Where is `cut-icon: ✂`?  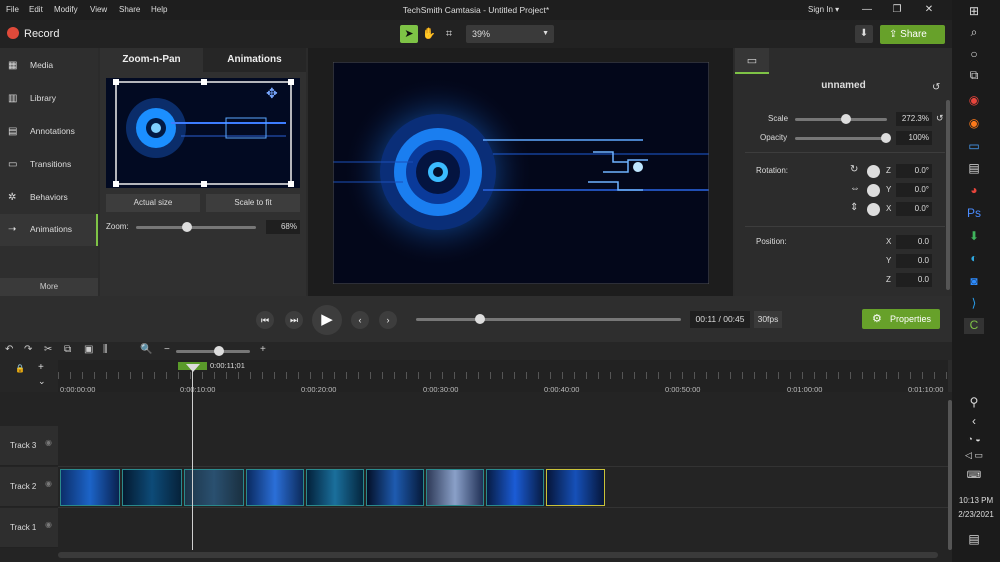 cut-icon: ✂ is located at coordinates (48, 349).